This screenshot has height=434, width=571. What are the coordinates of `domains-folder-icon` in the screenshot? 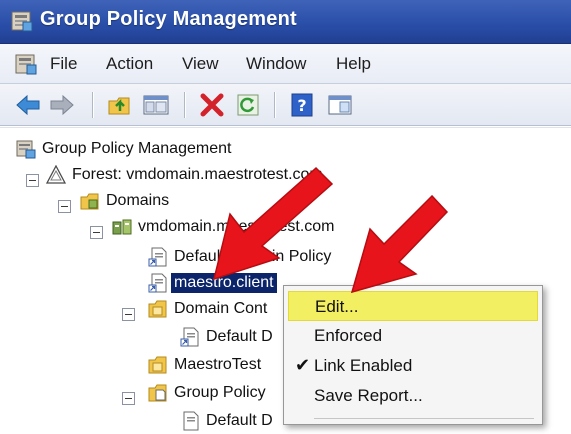 It's located at (89, 201).